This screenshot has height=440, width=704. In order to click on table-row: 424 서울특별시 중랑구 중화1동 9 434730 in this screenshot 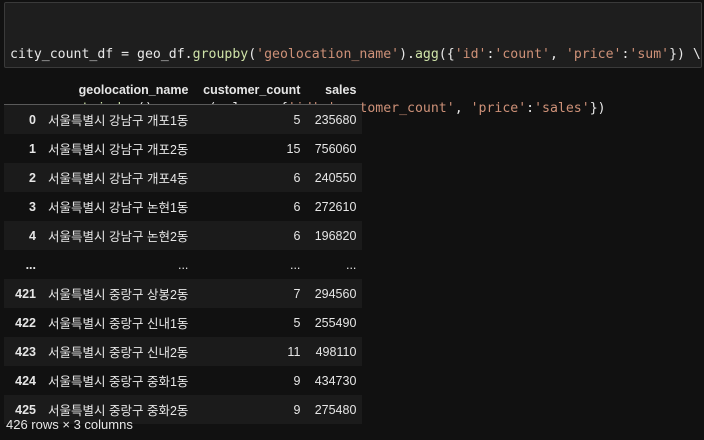, I will do `click(183, 380)`.